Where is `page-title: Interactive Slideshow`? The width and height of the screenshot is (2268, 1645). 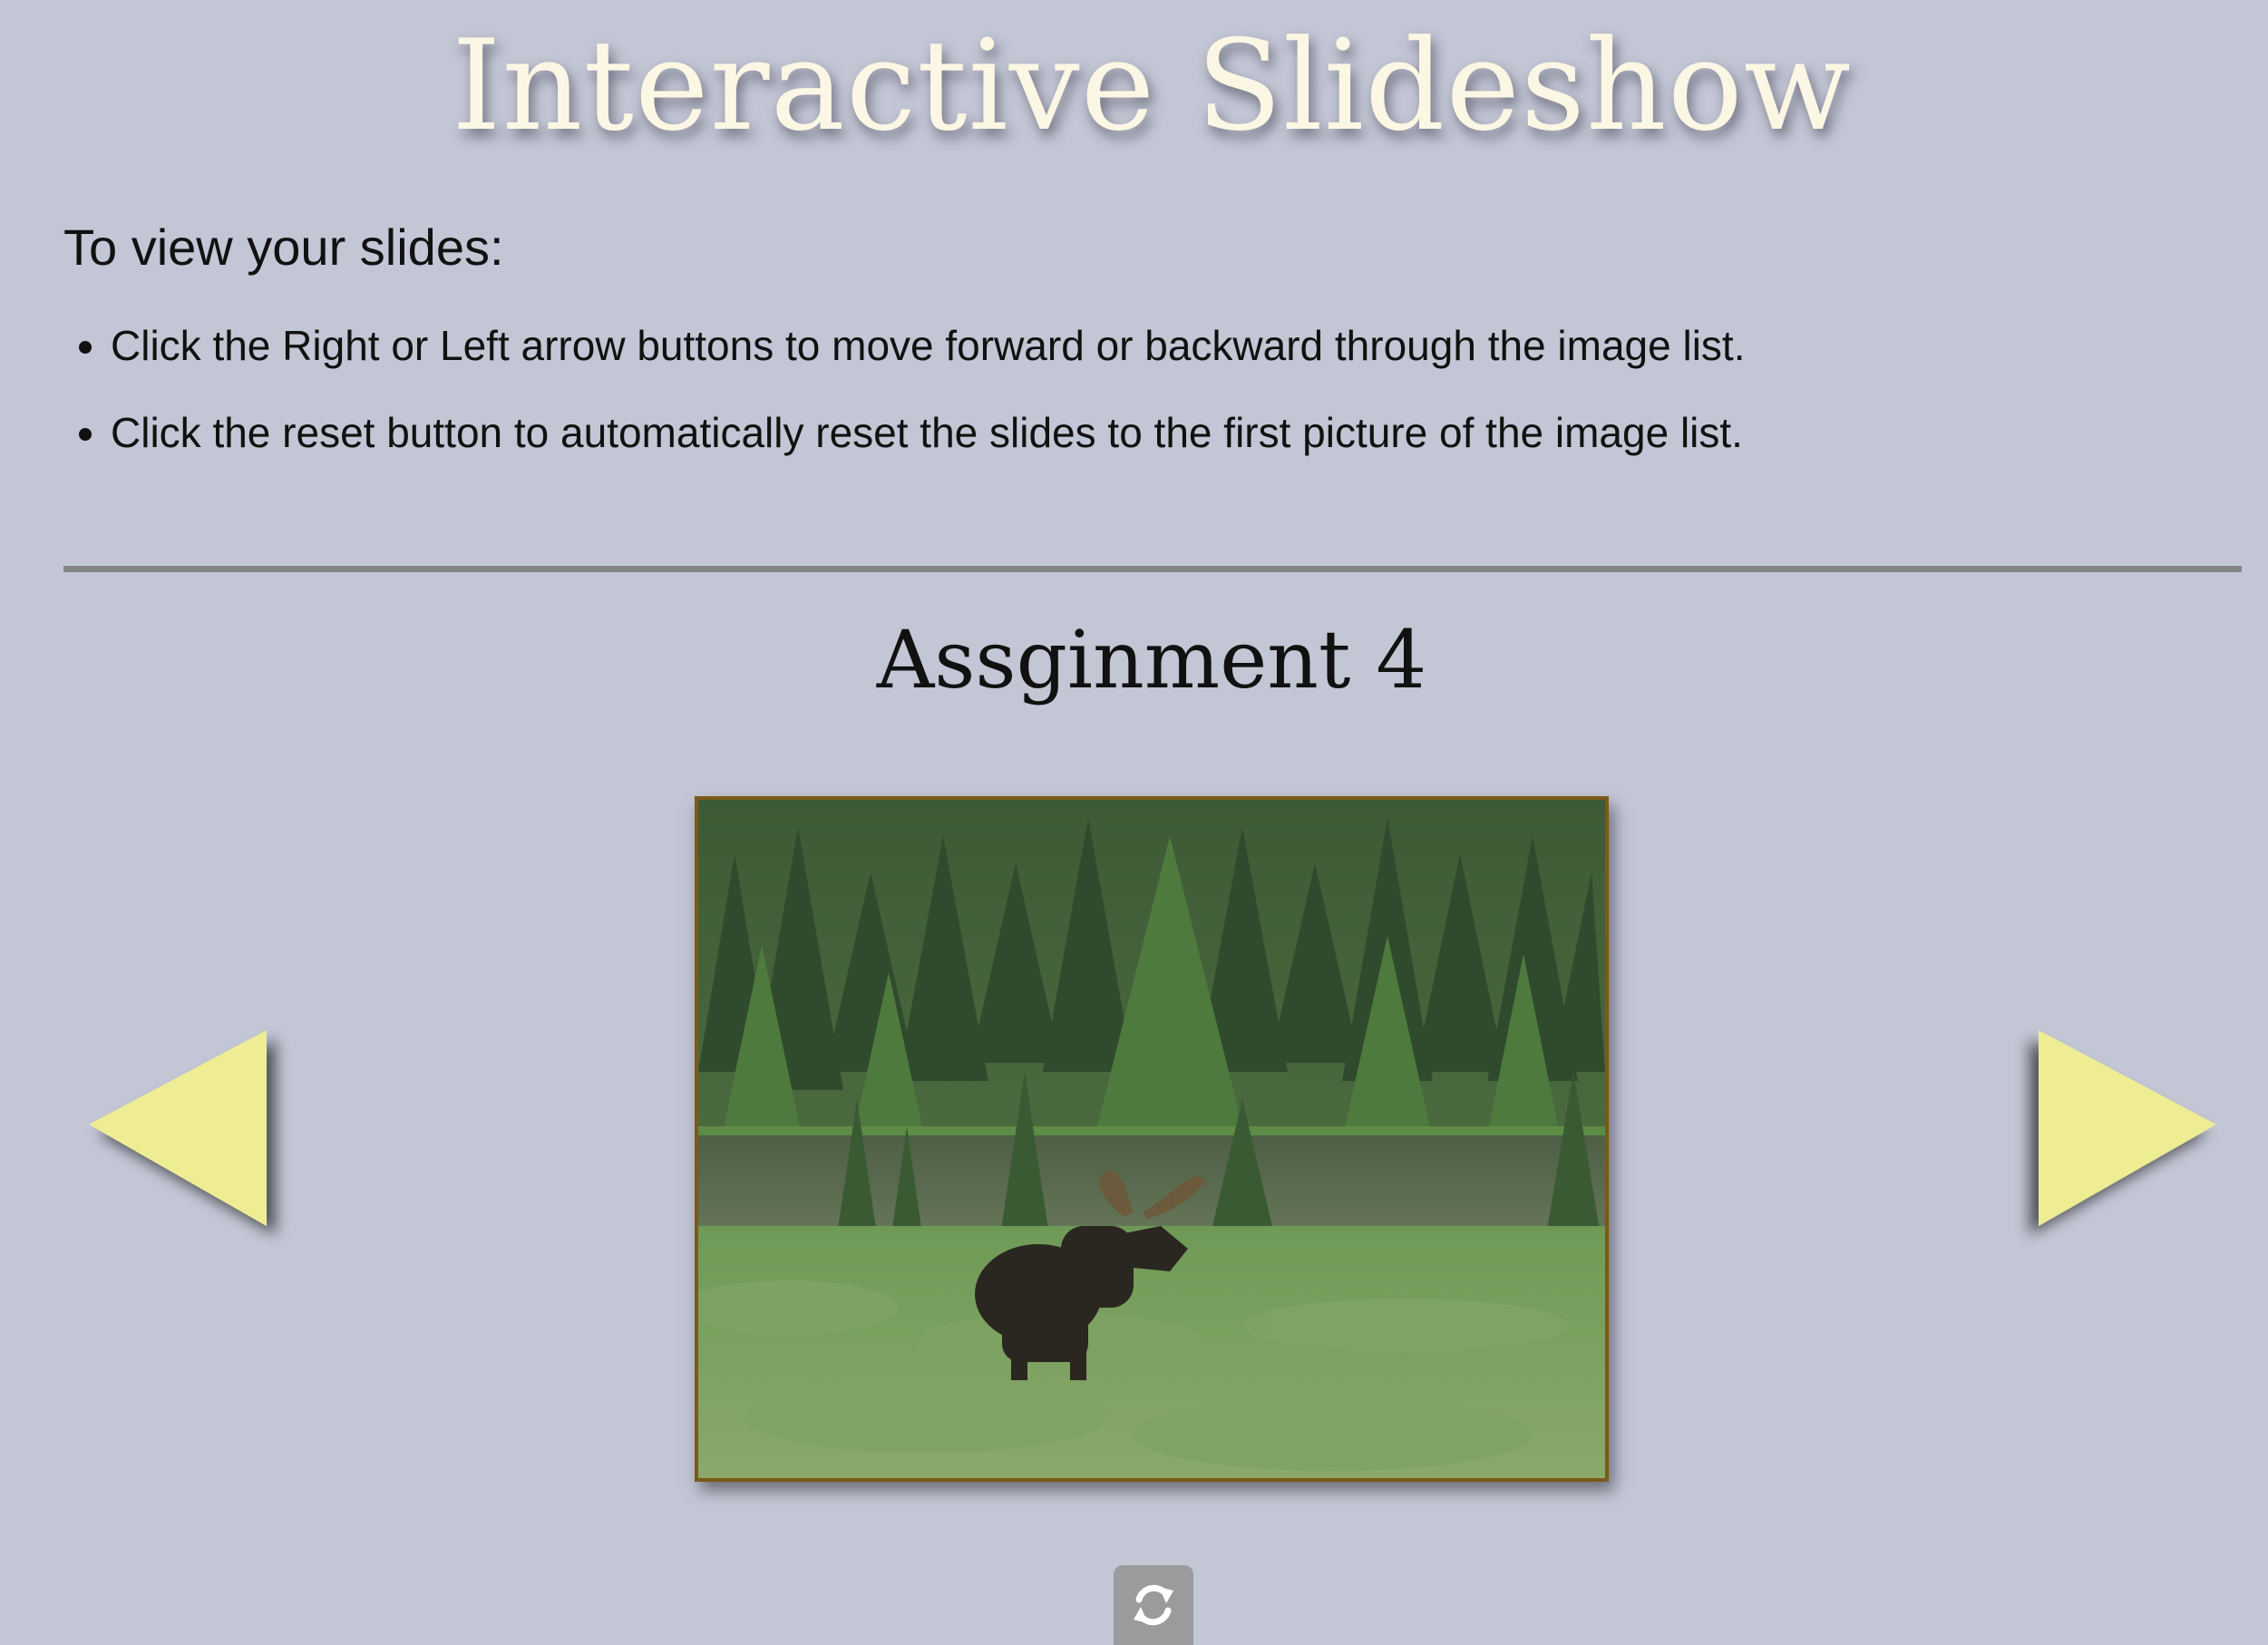 page-title: Interactive Slideshow is located at coordinates (1152, 86).